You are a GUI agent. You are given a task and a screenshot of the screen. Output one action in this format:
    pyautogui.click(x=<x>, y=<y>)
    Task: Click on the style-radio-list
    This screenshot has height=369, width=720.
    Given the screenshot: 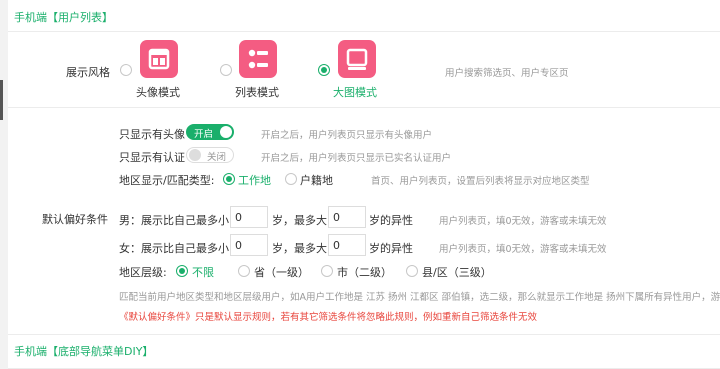 What is the action you would take?
    pyautogui.click(x=226, y=70)
    